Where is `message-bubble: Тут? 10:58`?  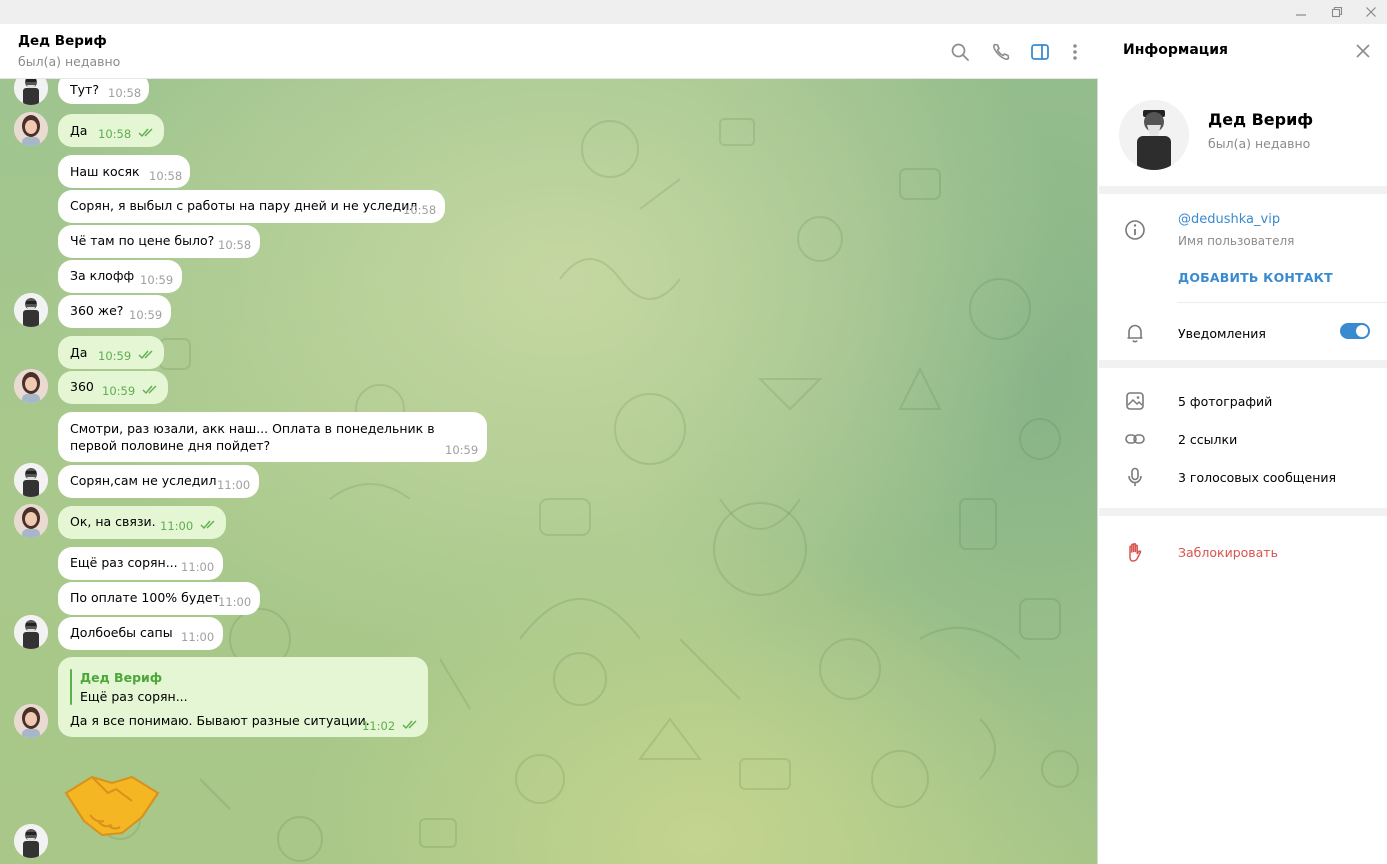 message-bubble: Тут? 10:58 is located at coordinates (103, 91).